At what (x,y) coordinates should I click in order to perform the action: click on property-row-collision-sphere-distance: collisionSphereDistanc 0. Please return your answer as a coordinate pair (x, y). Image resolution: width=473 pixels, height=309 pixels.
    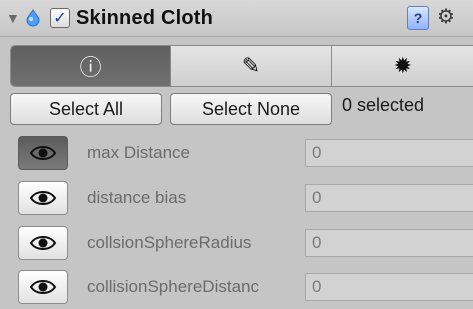
    Looking at the image, I should click on (236, 287).